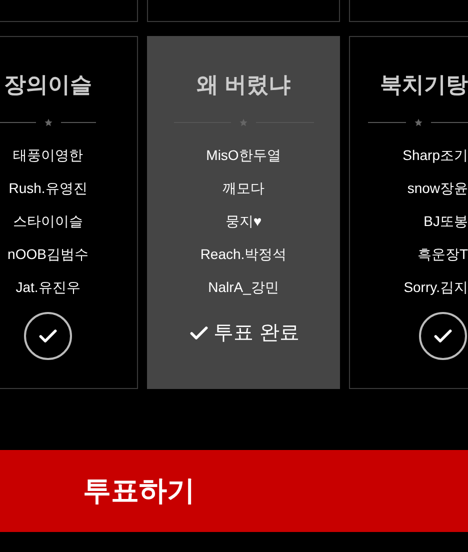  What do you see at coordinates (48, 221) in the screenshot?
I see `member-name: 스타이이슬` at bounding box center [48, 221].